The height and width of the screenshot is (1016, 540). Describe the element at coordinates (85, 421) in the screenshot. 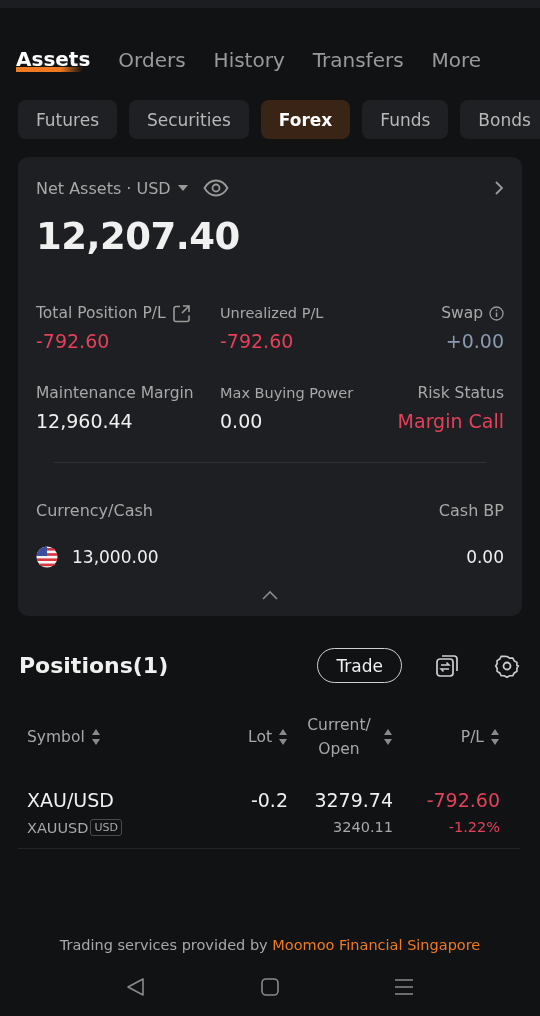

I see `metric-value: 12,960.44` at that location.